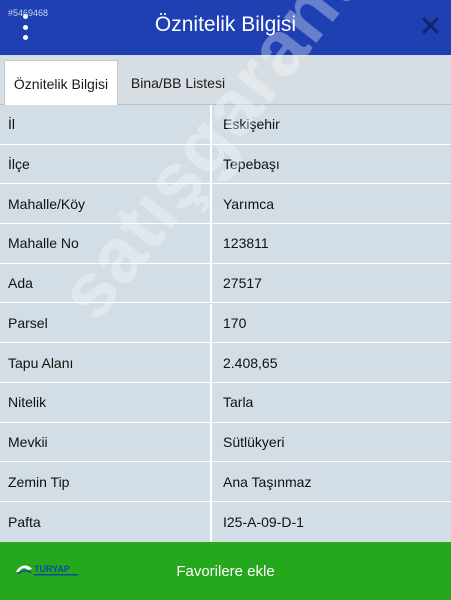 This screenshot has width=451, height=600. I want to click on table-row: Zemin Tip Ana Taşınmaz, so click(225, 482).